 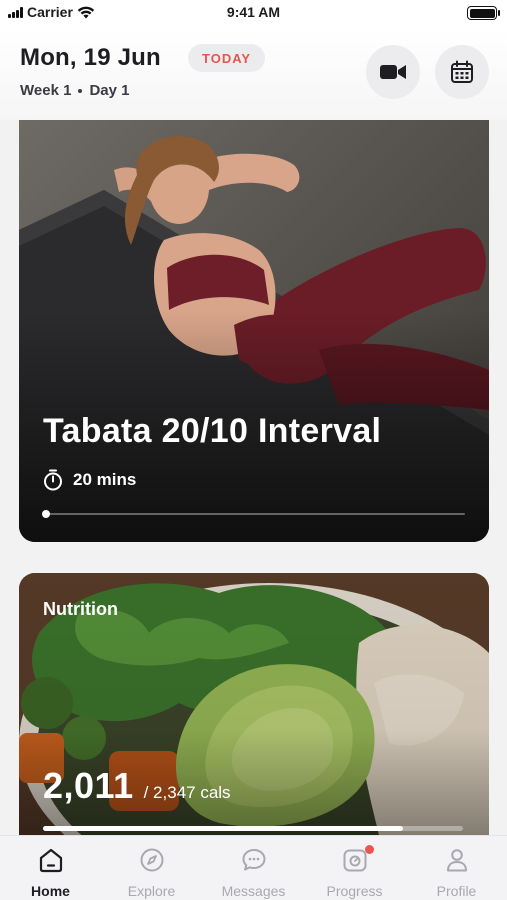 I want to click on tab-home: Home, so click(x=50, y=872).